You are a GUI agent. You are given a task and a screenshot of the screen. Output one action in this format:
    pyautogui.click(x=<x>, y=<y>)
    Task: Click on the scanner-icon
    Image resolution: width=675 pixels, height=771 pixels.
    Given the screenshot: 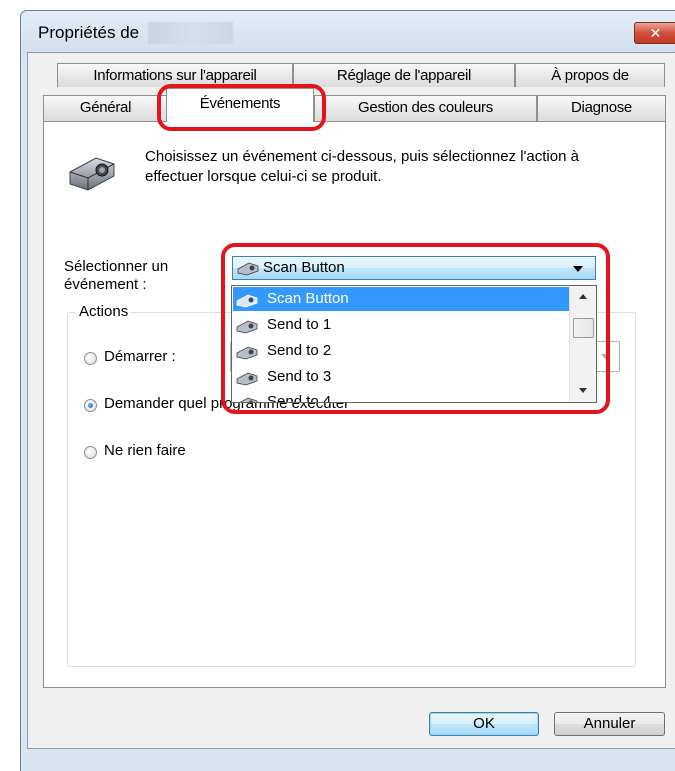 What is the action you would take?
    pyautogui.click(x=92, y=173)
    